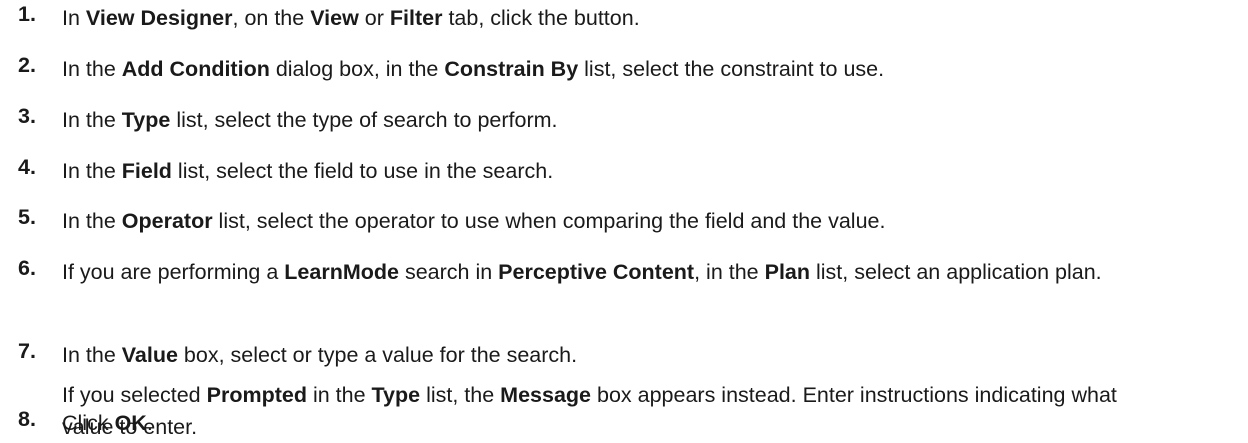 The image size is (1248, 443). I want to click on ui-term: View, so click(334, 18).